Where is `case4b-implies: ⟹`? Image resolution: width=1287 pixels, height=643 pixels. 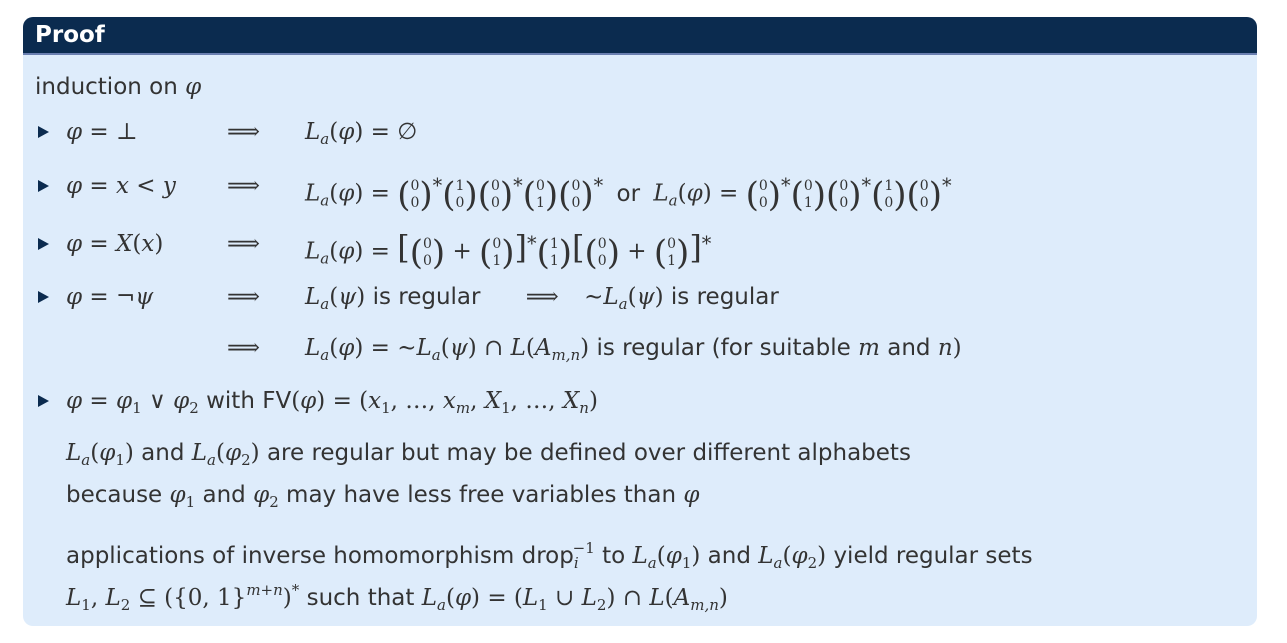
case4b-implies: ⟹ is located at coordinates (243, 348).